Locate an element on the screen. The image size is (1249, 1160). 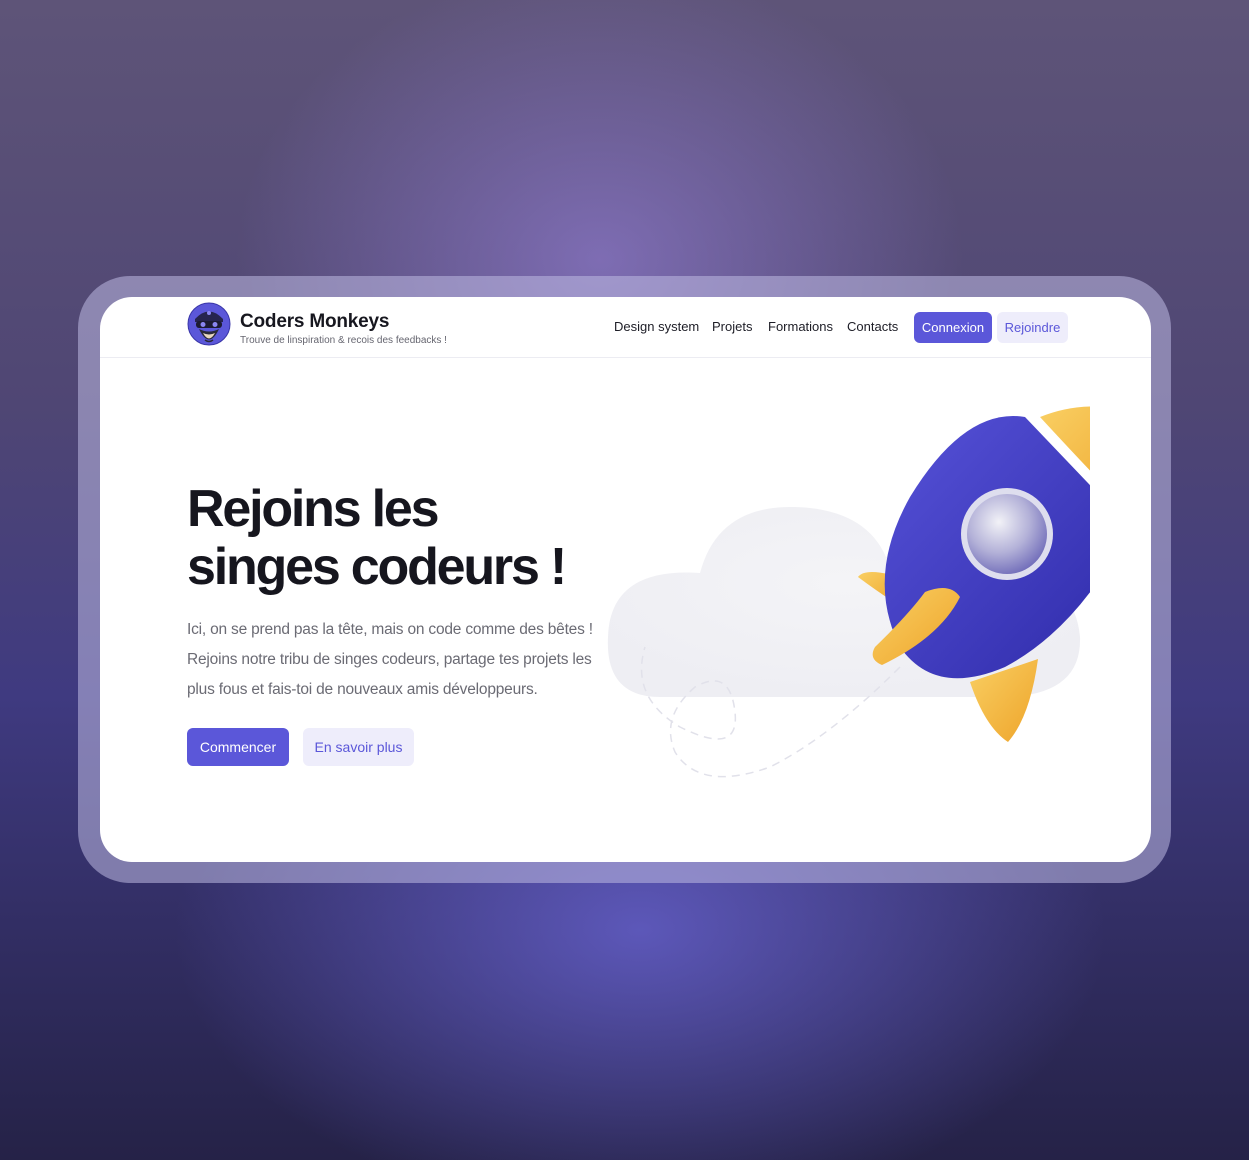
nav-link-formations: Formations is located at coordinates (800, 326).